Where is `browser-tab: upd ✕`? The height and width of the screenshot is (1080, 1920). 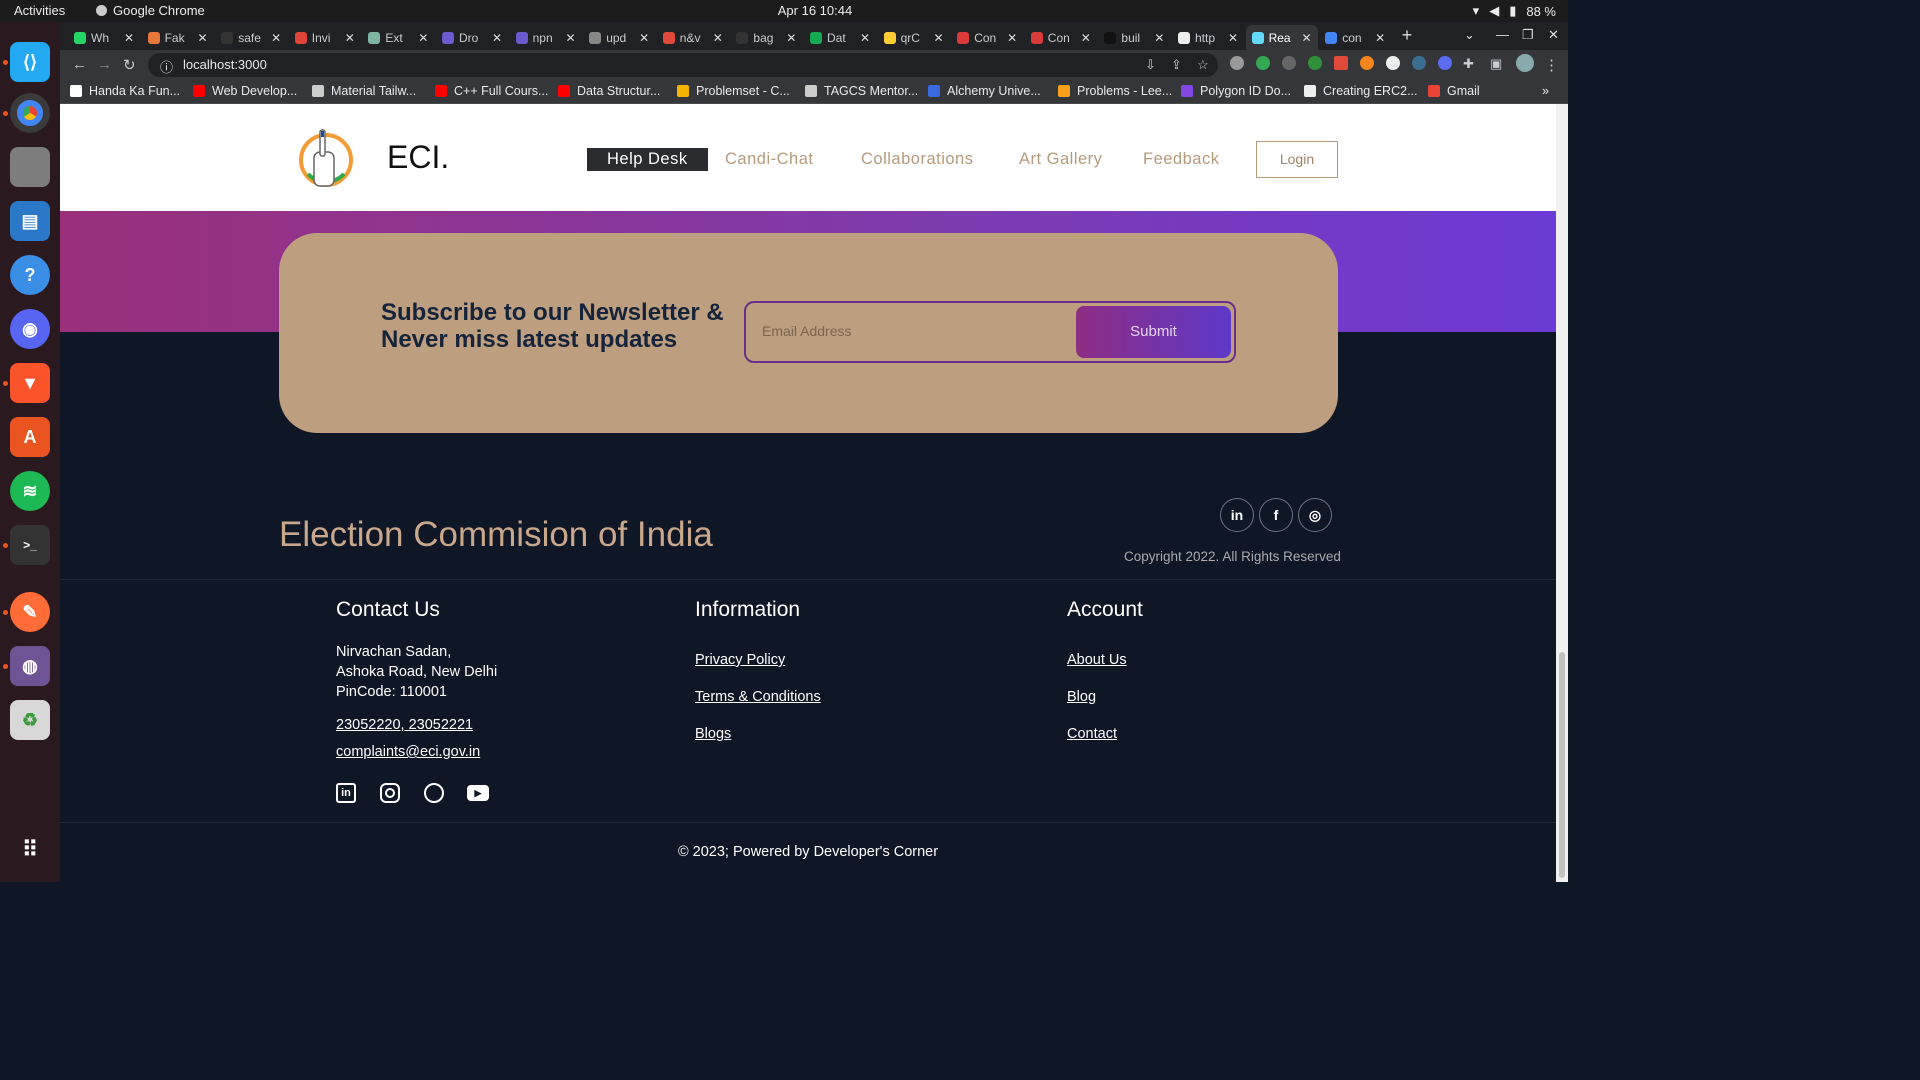 browser-tab: upd ✕ is located at coordinates (619, 37).